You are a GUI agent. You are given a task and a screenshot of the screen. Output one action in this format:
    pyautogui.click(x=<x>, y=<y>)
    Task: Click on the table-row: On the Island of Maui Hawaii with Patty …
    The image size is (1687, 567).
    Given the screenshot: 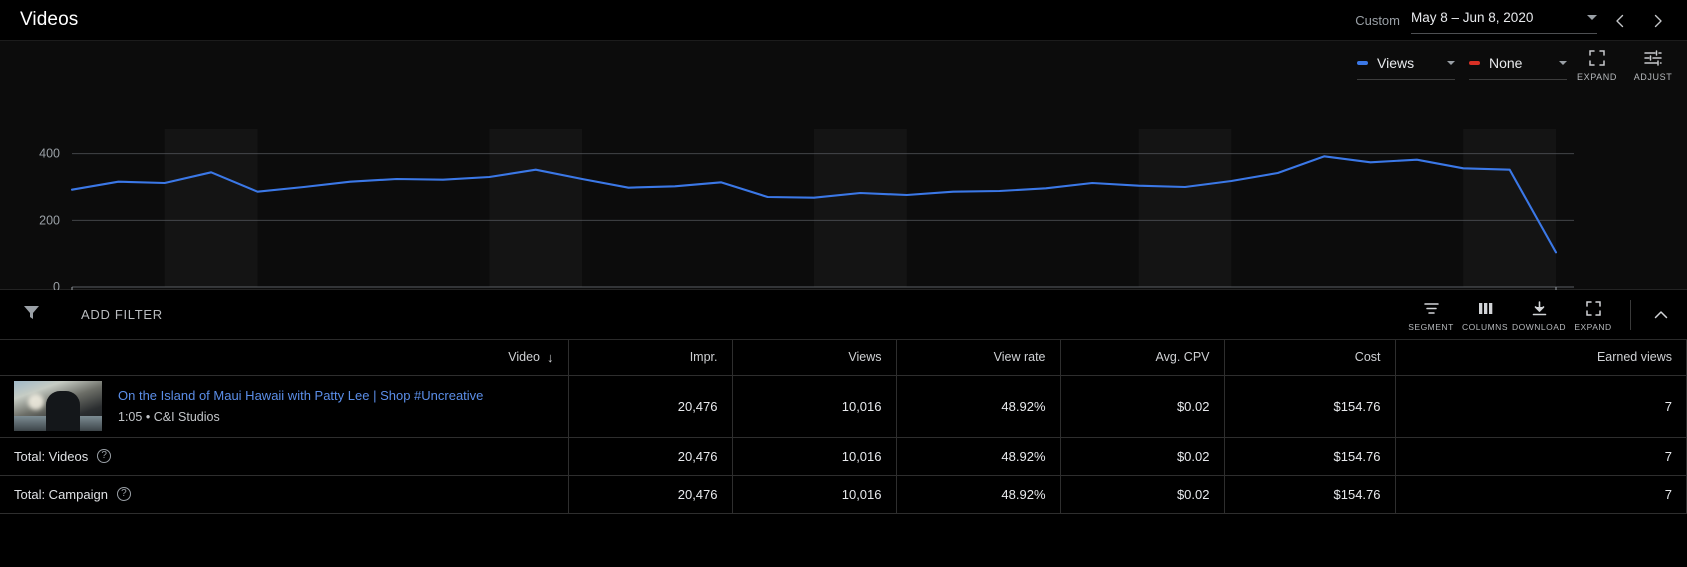 What is the action you would take?
    pyautogui.click(x=843, y=406)
    